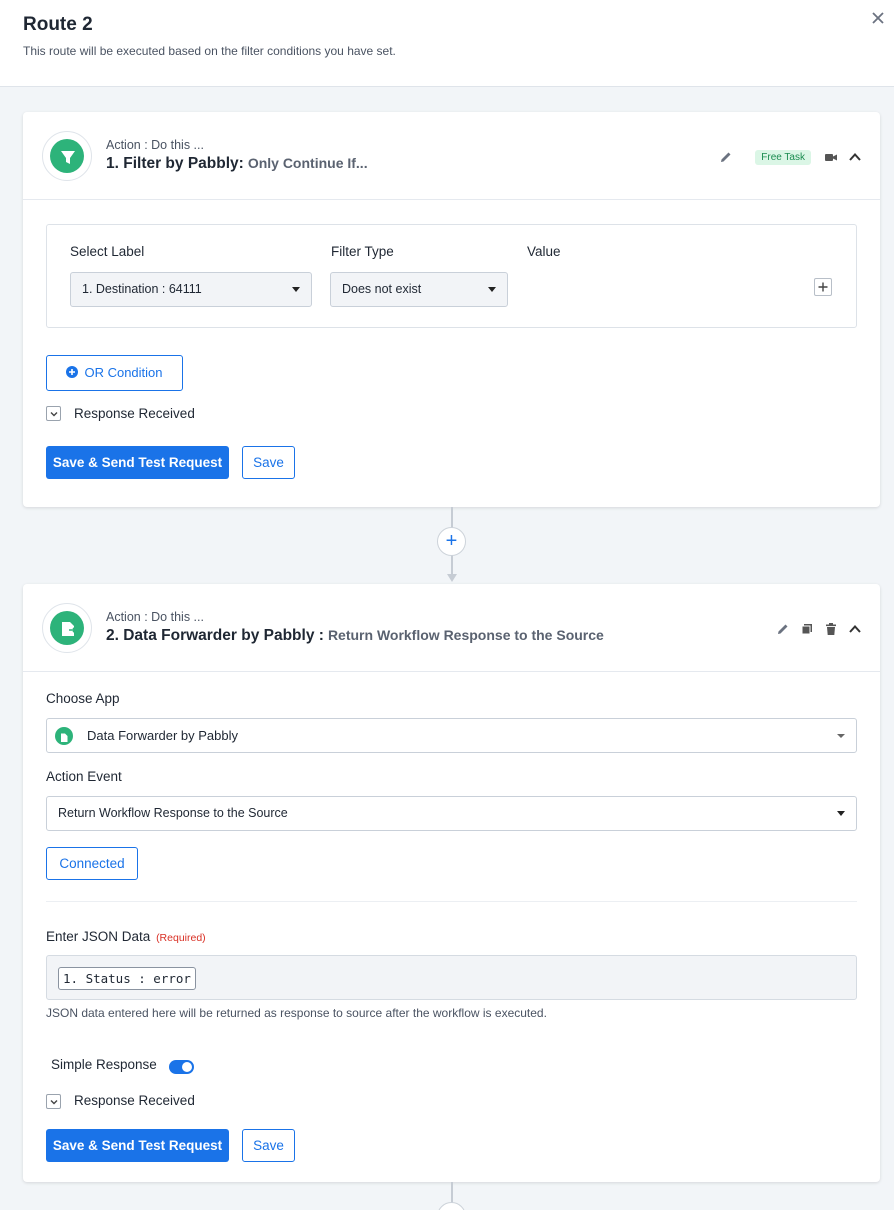 The width and height of the screenshot is (894, 1210). I want to click on step-tools, so click(819, 629).